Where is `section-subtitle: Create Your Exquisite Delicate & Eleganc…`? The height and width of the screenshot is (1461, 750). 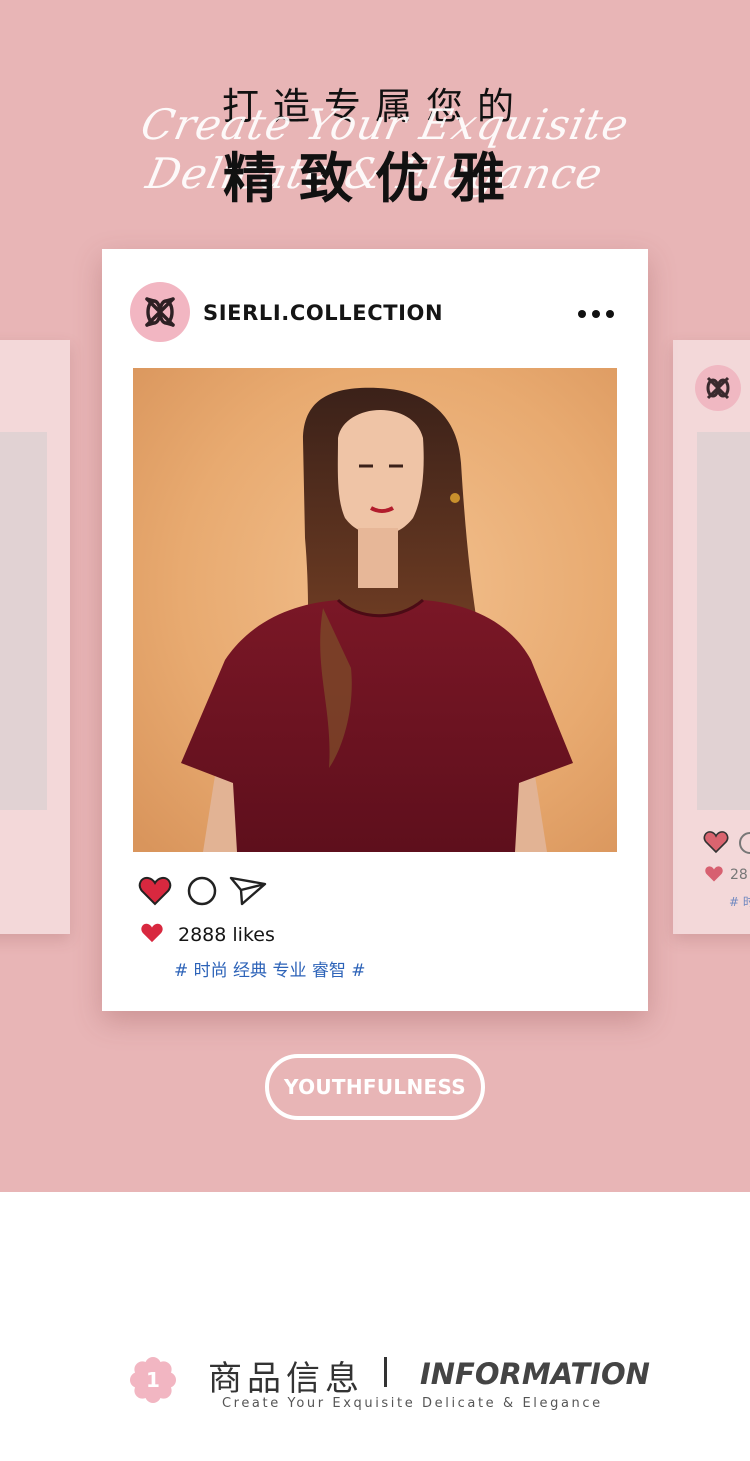 section-subtitle: Create Your Exquisite Delicate & Eleganc… is located at coordinates (412, 1403).